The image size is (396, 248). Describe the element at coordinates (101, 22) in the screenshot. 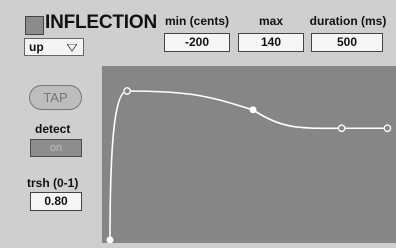

I see `module-title: INFLECTION` at that location.